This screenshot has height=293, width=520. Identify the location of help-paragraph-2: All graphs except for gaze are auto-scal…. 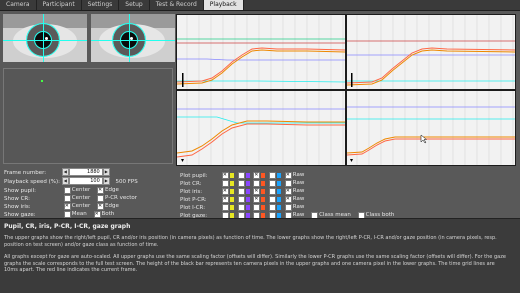
(255, 264).